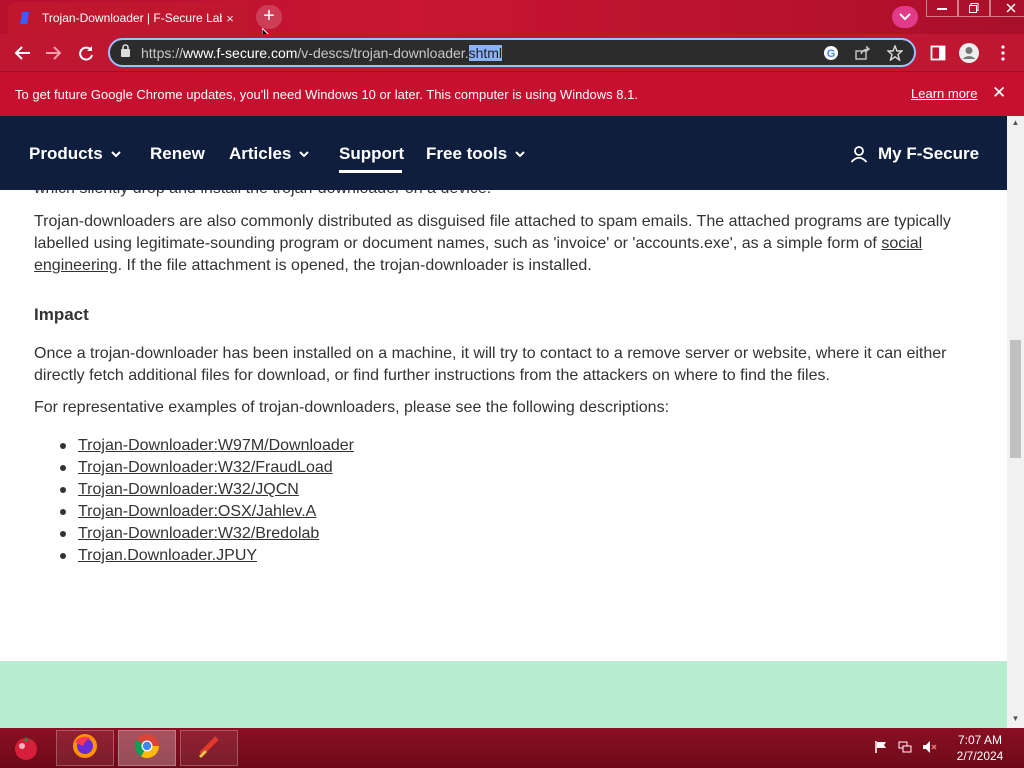 The image size is (1024, 768). Describe the element at coordinates (999, 93) in the screenshot. I see `close-infobar-icon: ✕` at that location.